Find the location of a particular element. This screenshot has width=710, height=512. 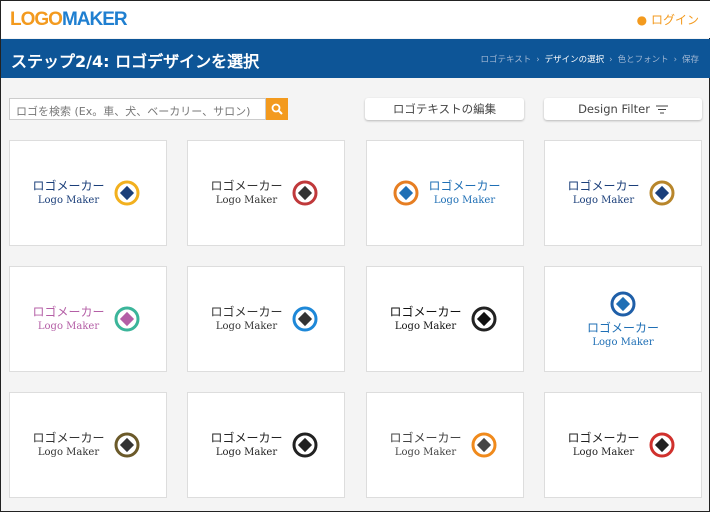

logomaker-logo: LOGOMAKER is located at coordinates (69, 20).